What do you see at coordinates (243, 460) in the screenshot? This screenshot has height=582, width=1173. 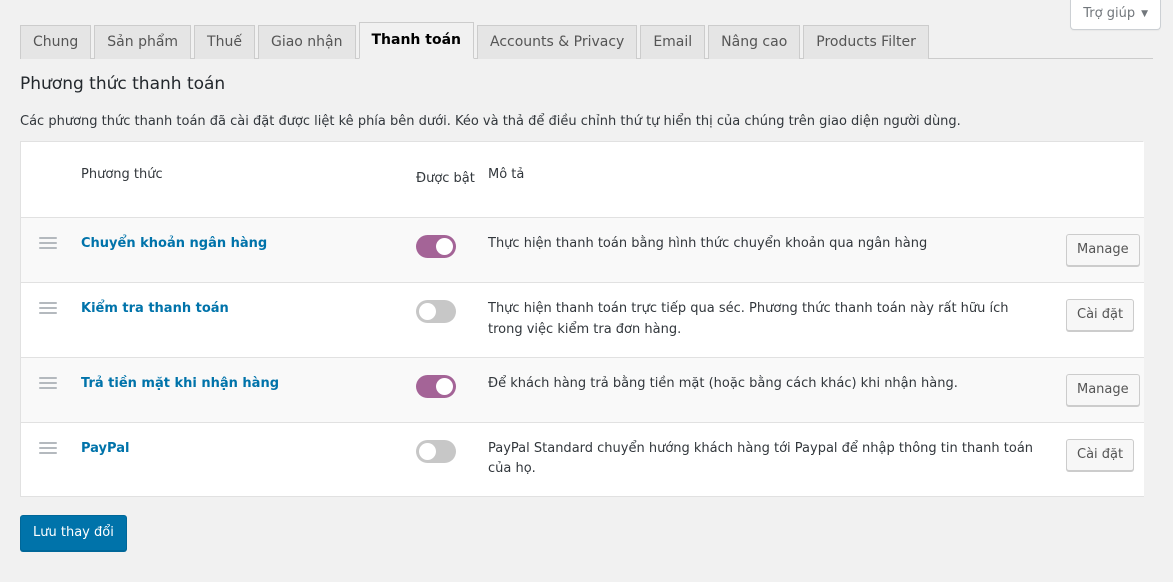 I see `method-name-cell: PayPal` at bounding box center [243, 460].